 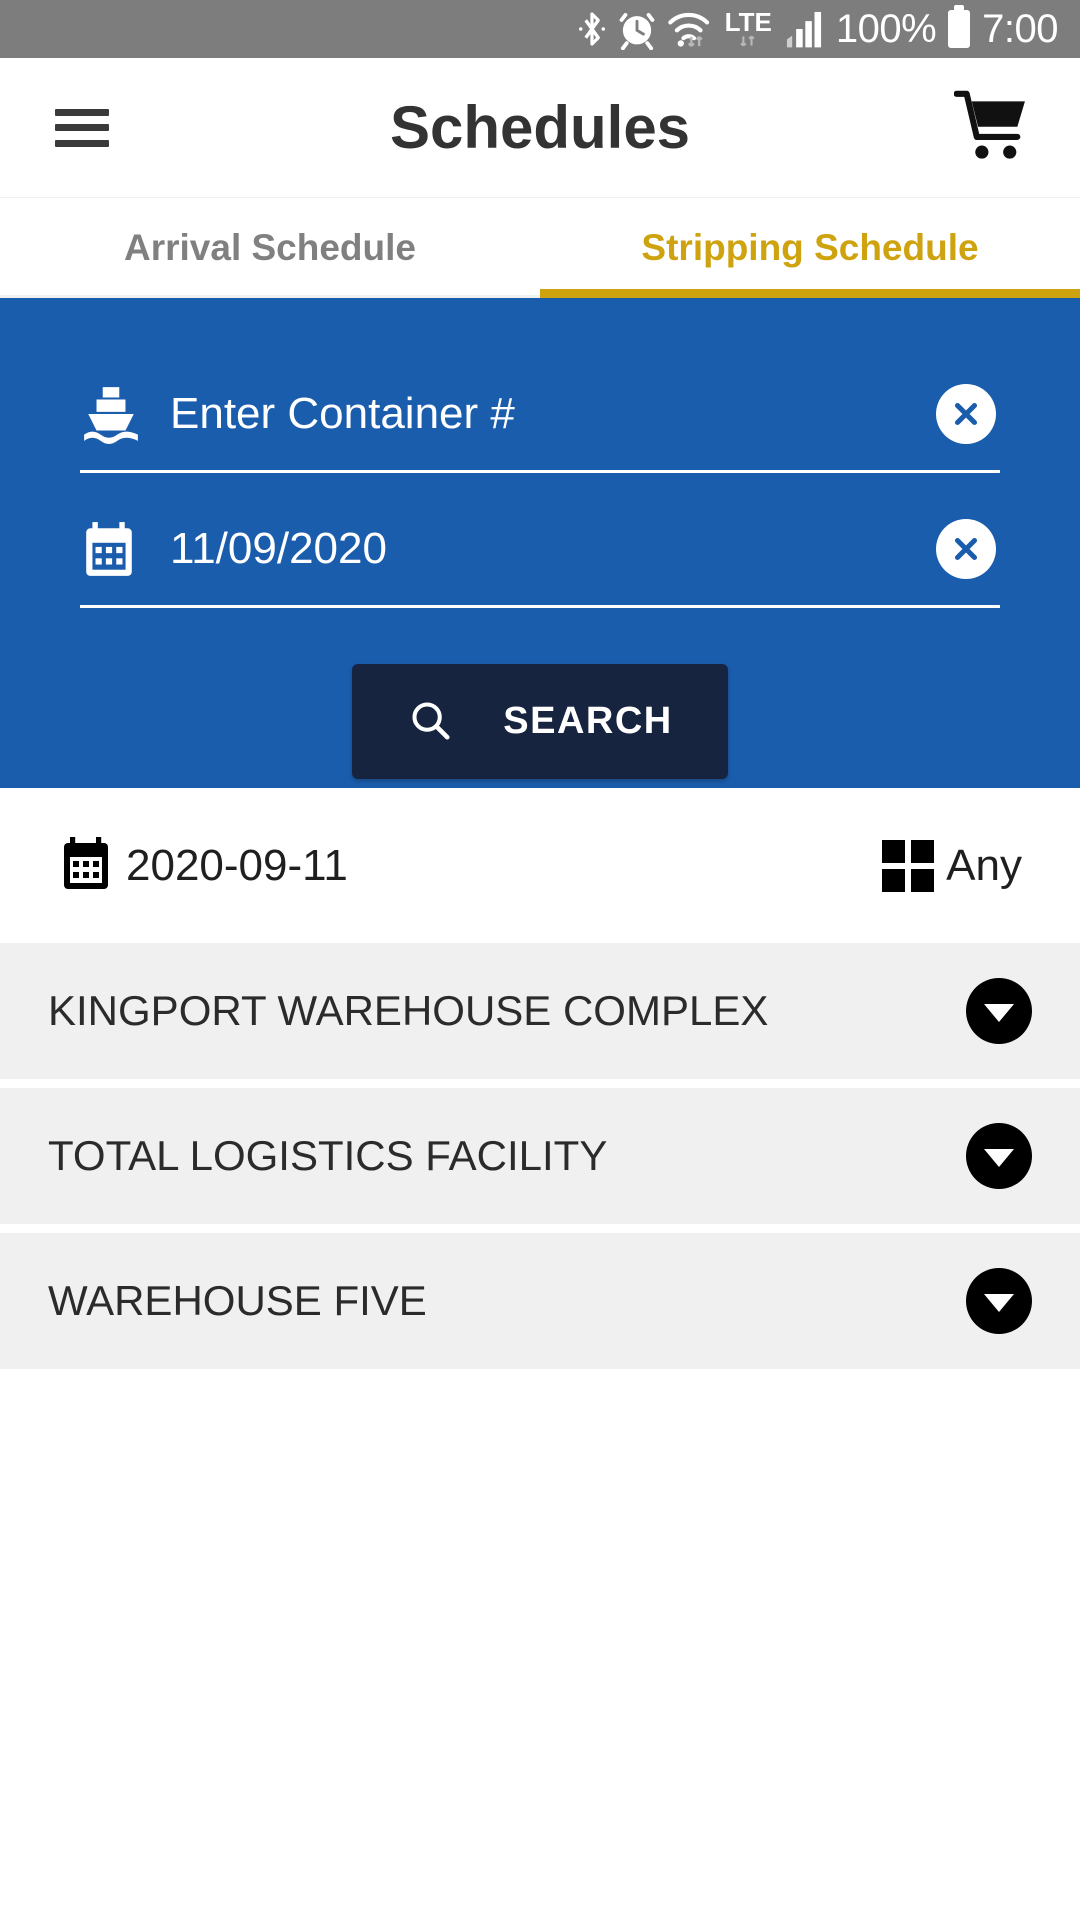 I want to click on tab-label: Stripping Schedule, so click(x=810, y=247).